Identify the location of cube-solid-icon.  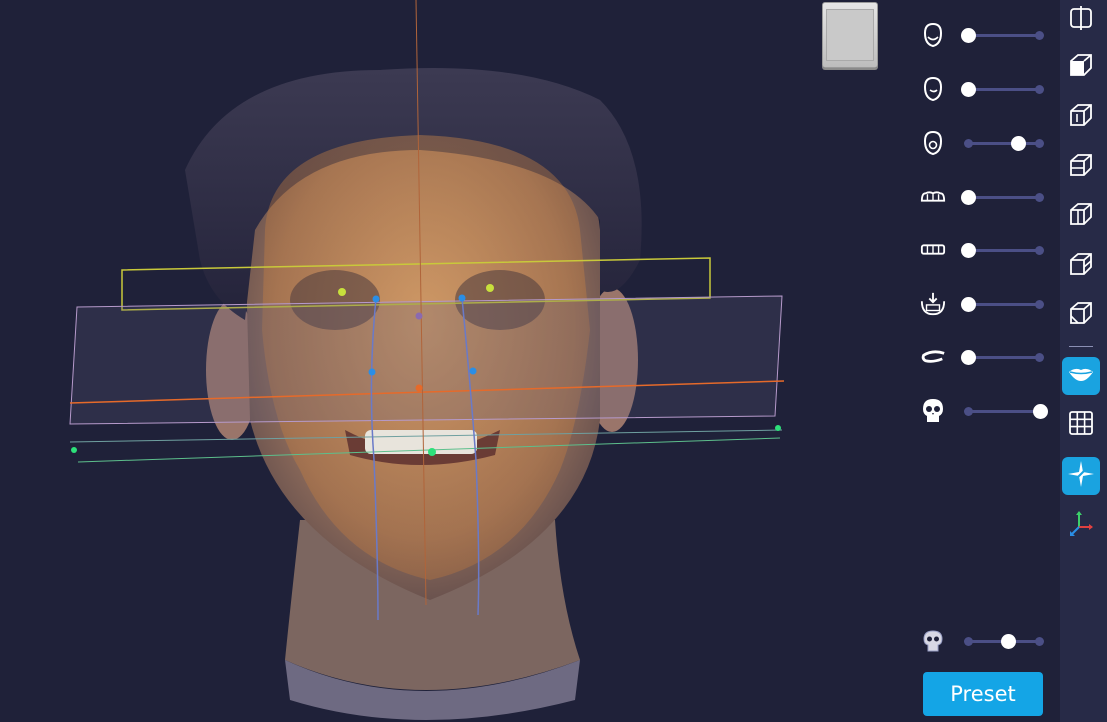
(1081, 67).